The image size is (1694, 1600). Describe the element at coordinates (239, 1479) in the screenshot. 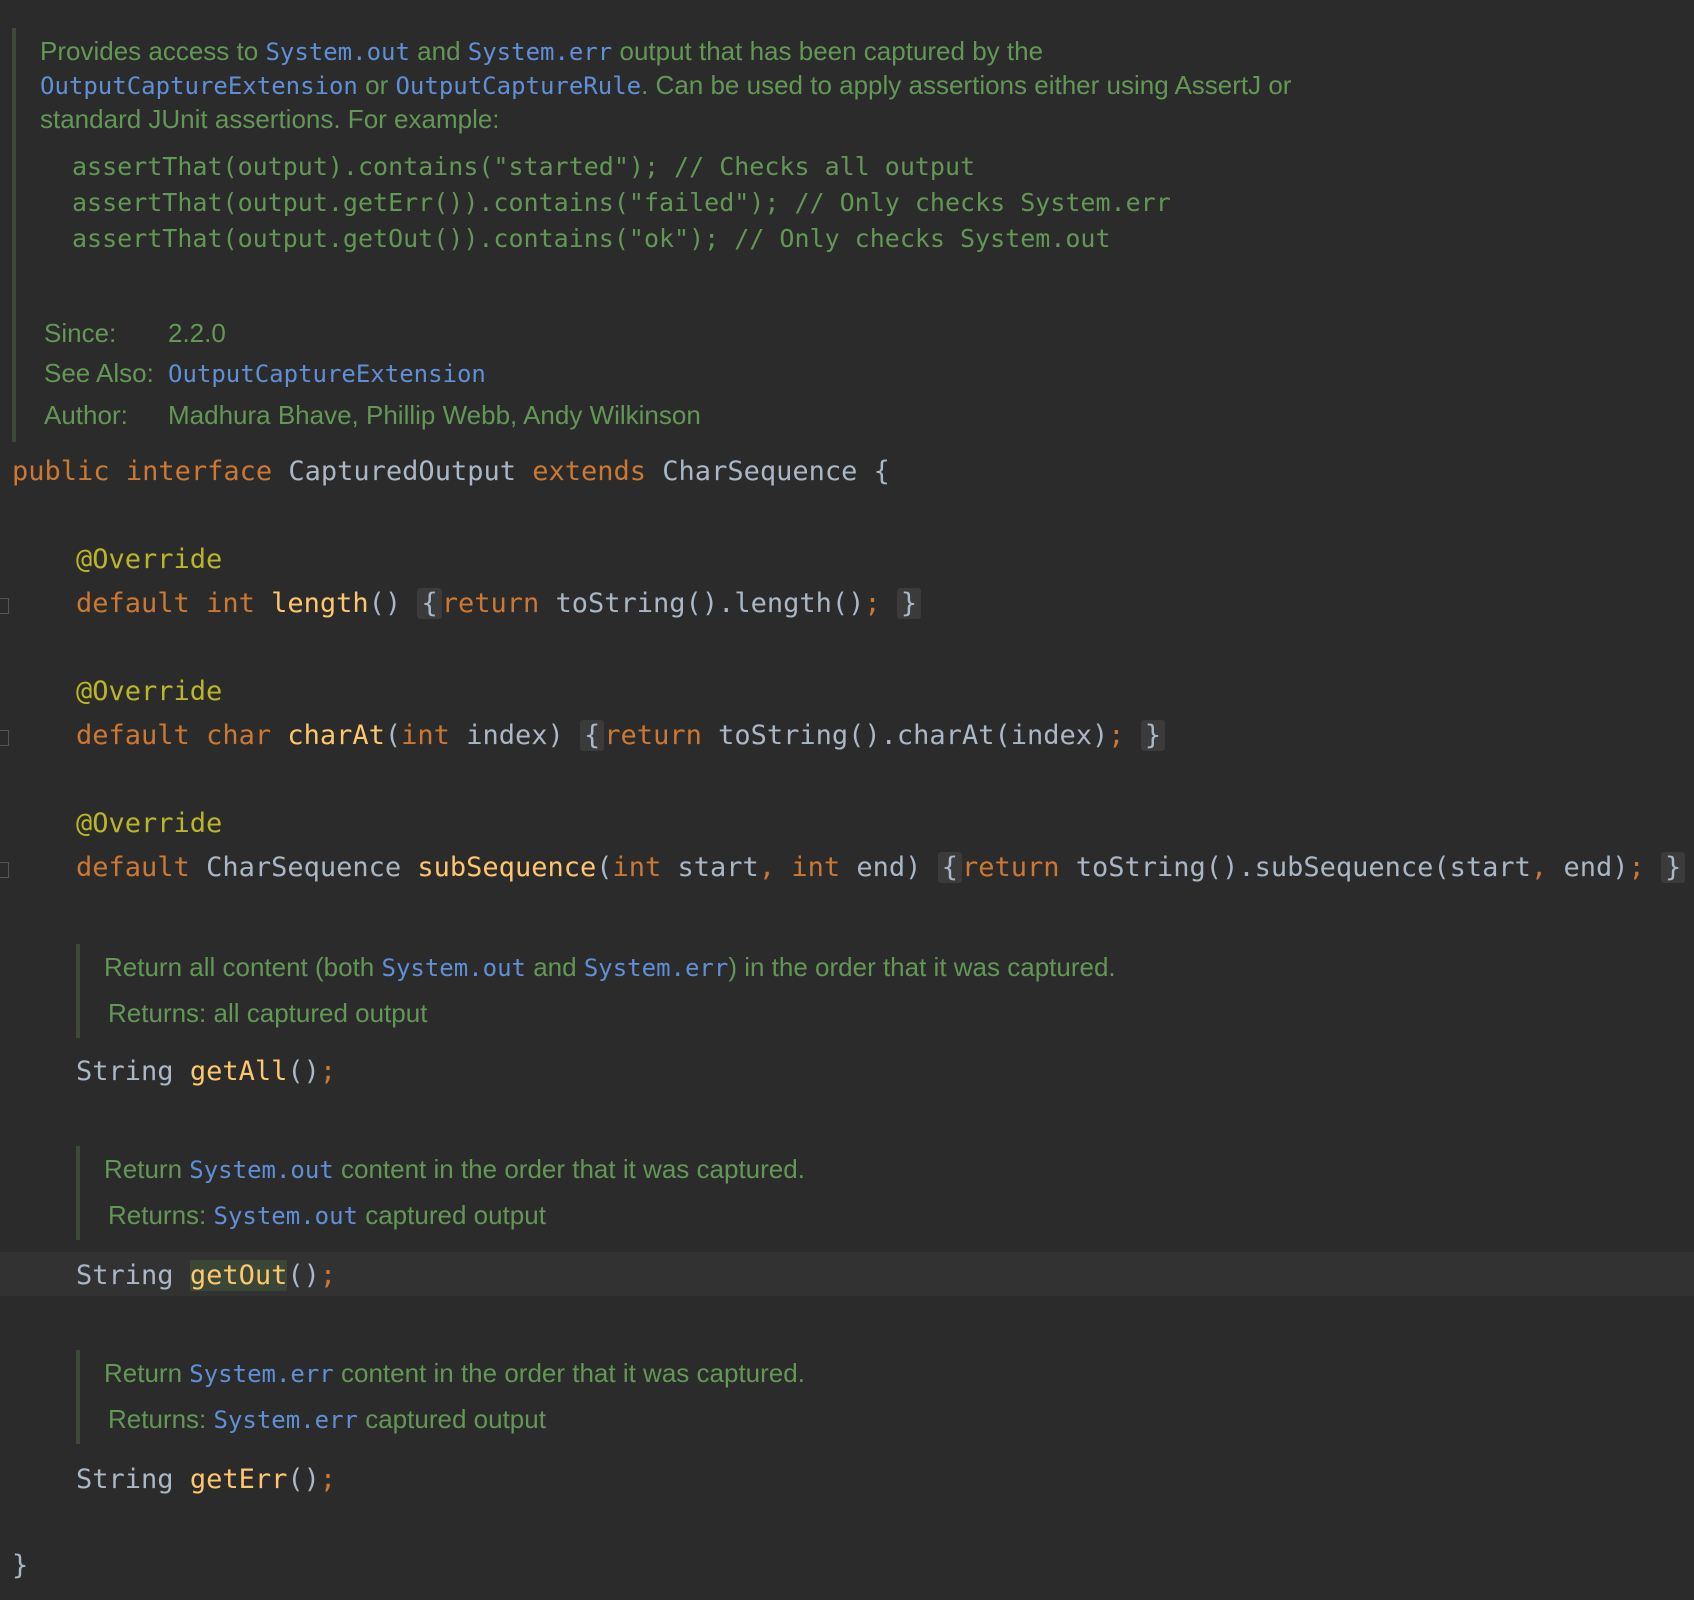

I see `method-name-getErr: getErr` at that location.